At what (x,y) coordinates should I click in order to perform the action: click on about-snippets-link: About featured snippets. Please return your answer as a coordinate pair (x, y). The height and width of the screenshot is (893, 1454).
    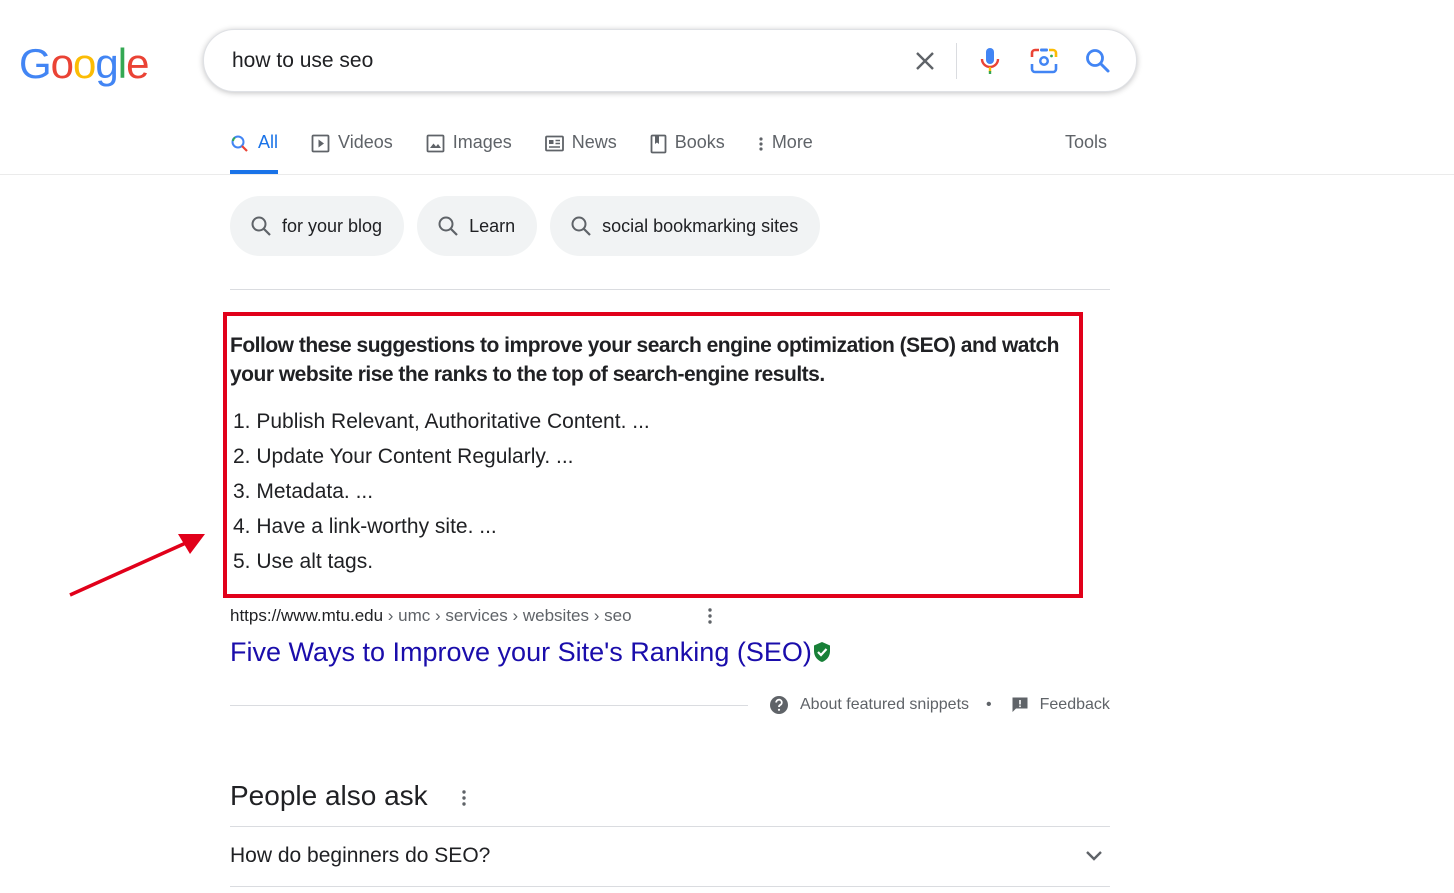
    Looking at the image, I should click on (884, 705).